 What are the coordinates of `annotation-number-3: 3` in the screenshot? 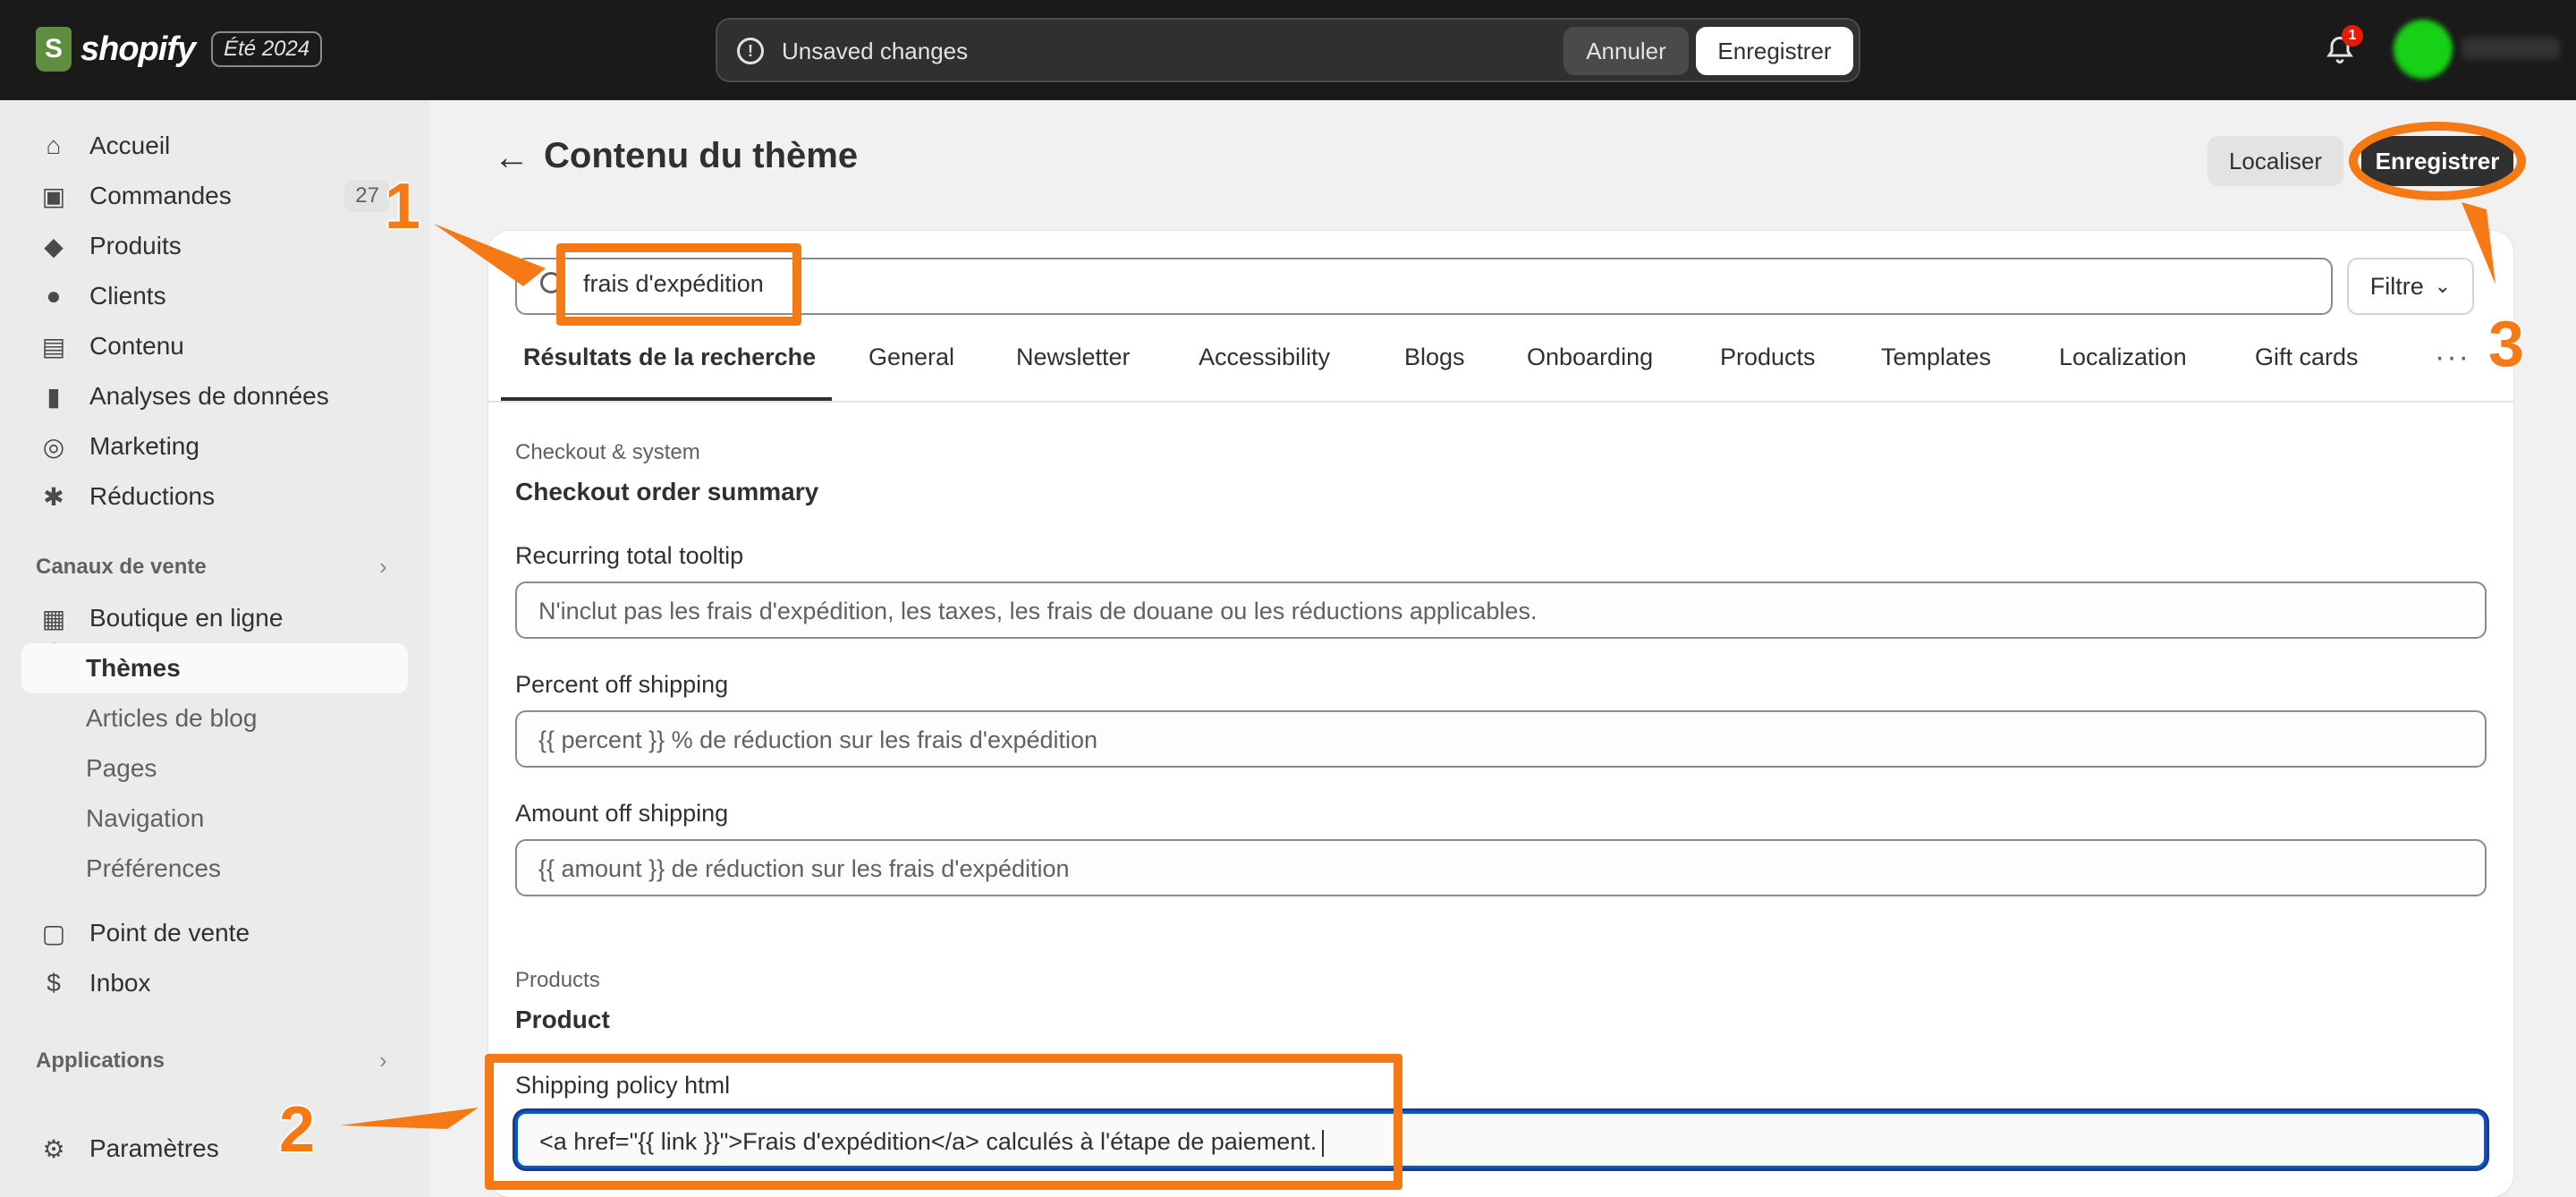 It's located at (2506, 345).